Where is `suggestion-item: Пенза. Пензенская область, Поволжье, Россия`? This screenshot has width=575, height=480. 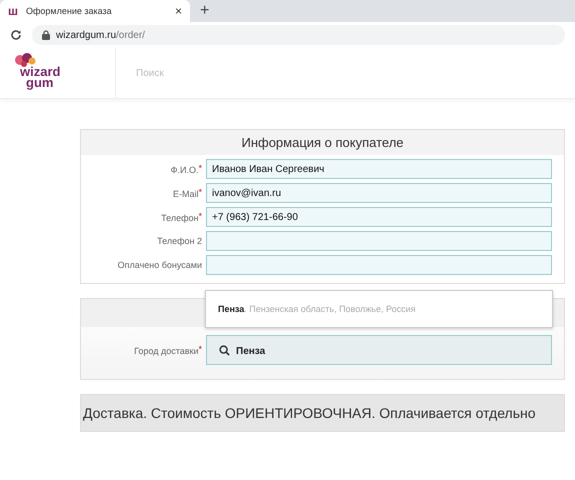 suggestion-item: Пенза. Пензенская область, Поволжье, Россия is located at coordinates (379, 309).